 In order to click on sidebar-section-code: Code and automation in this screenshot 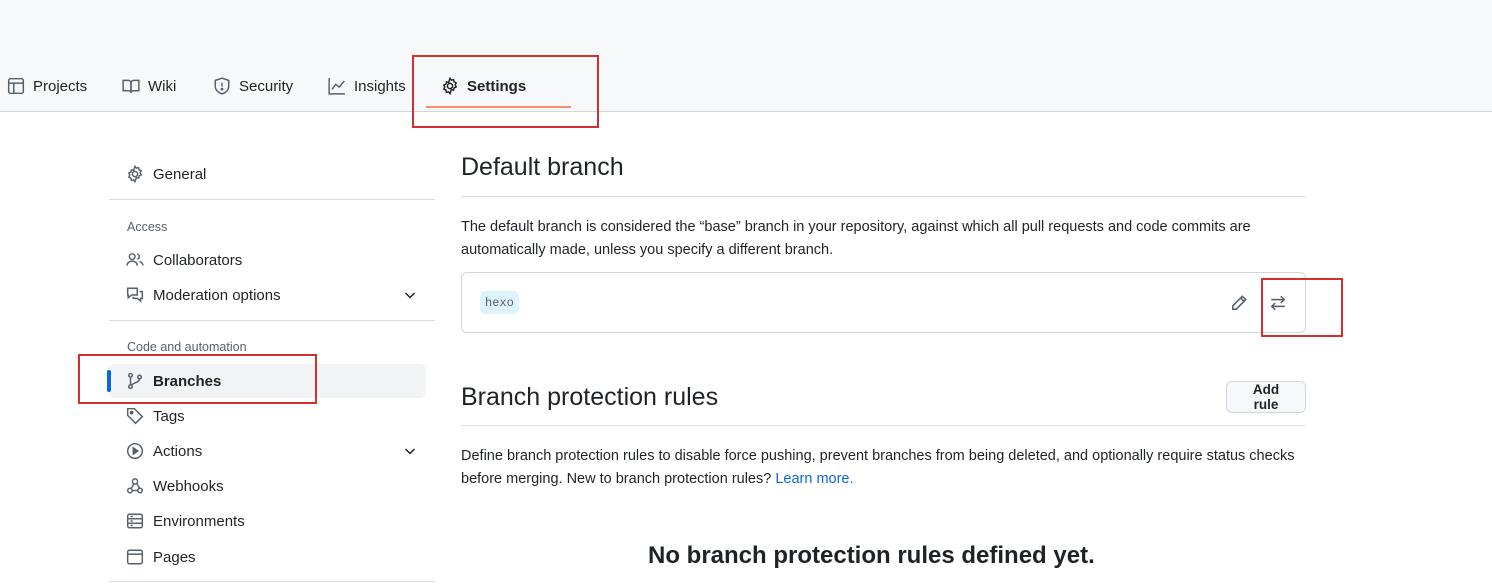, I will do `click(187, 347)`.